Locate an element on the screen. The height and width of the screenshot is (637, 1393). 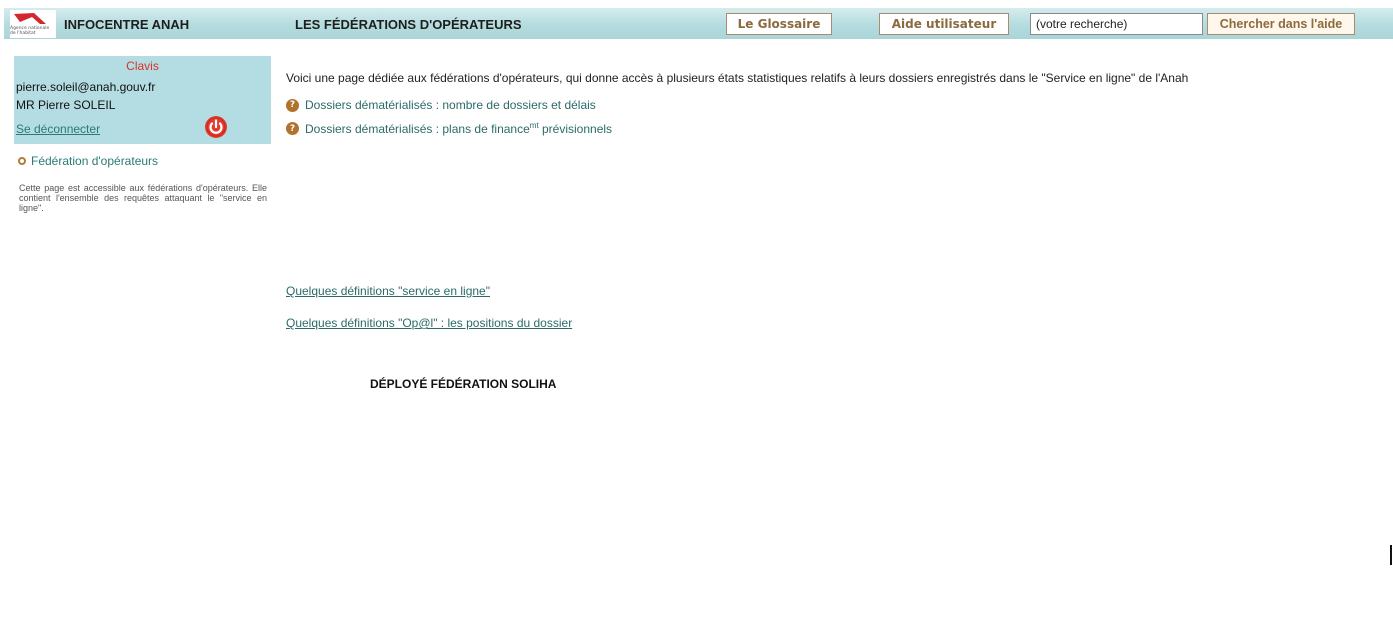
user-email: pierre.soleil@anah.gouv.fr is located at coordinates (86, 87).